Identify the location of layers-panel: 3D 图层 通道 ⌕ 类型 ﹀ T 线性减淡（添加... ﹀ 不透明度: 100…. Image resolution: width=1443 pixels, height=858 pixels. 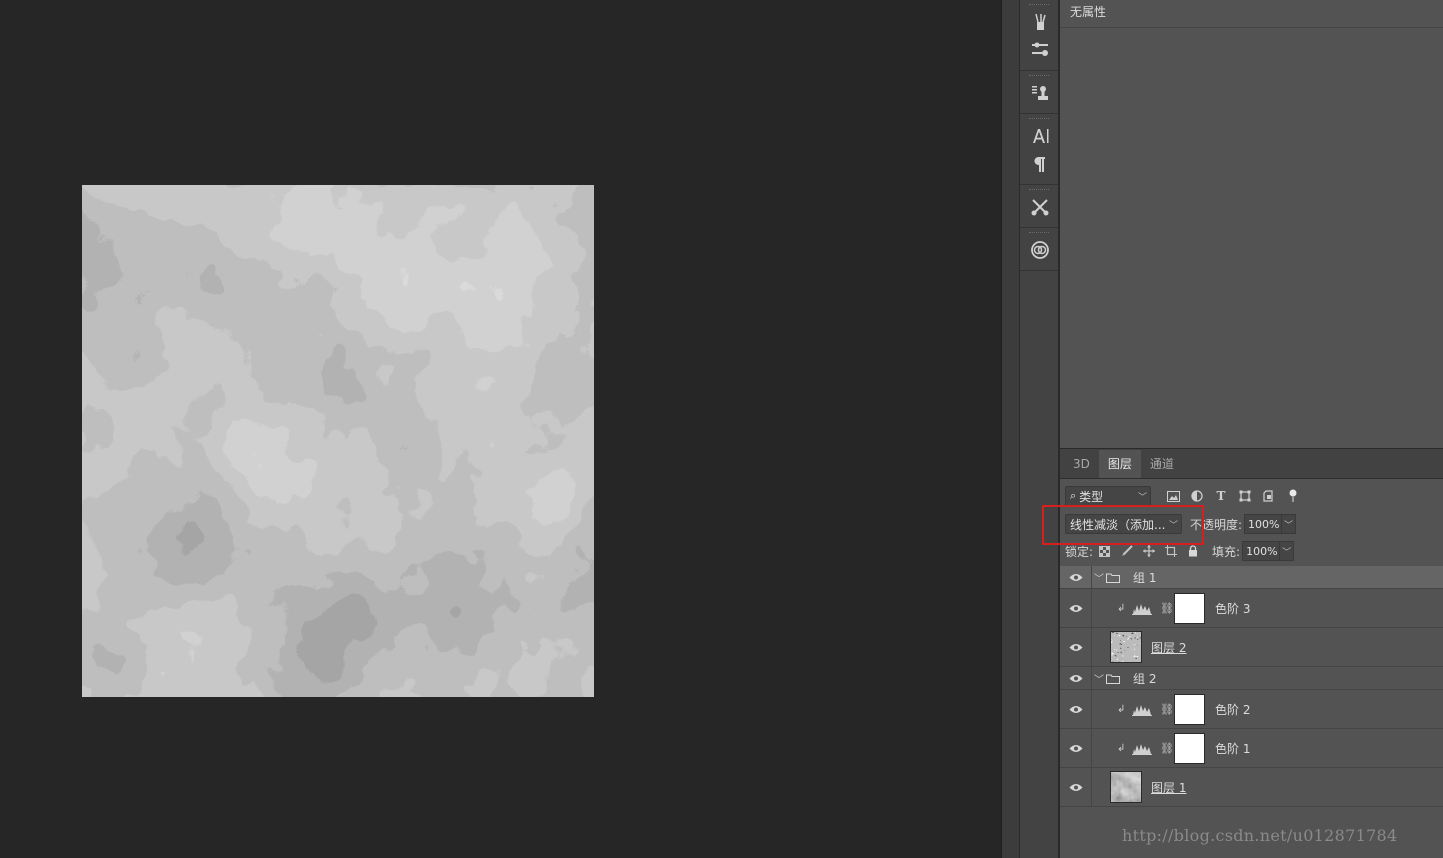
(1251, 653).